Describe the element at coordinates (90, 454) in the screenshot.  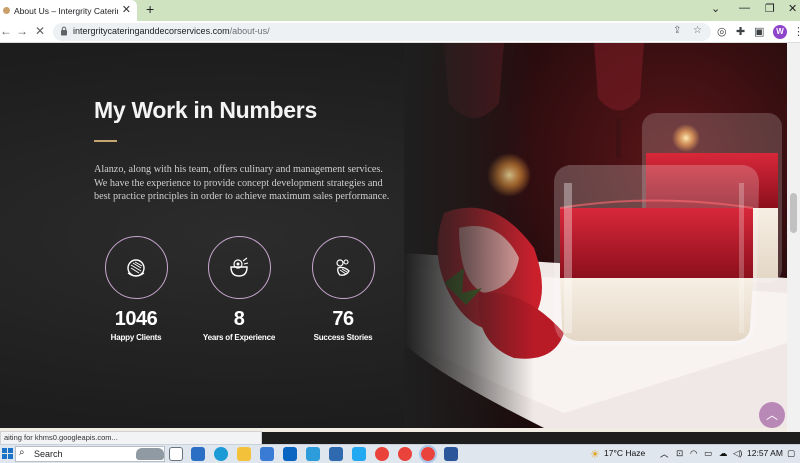
I see `taskbar-search-box: ⌕ Search` at that location.